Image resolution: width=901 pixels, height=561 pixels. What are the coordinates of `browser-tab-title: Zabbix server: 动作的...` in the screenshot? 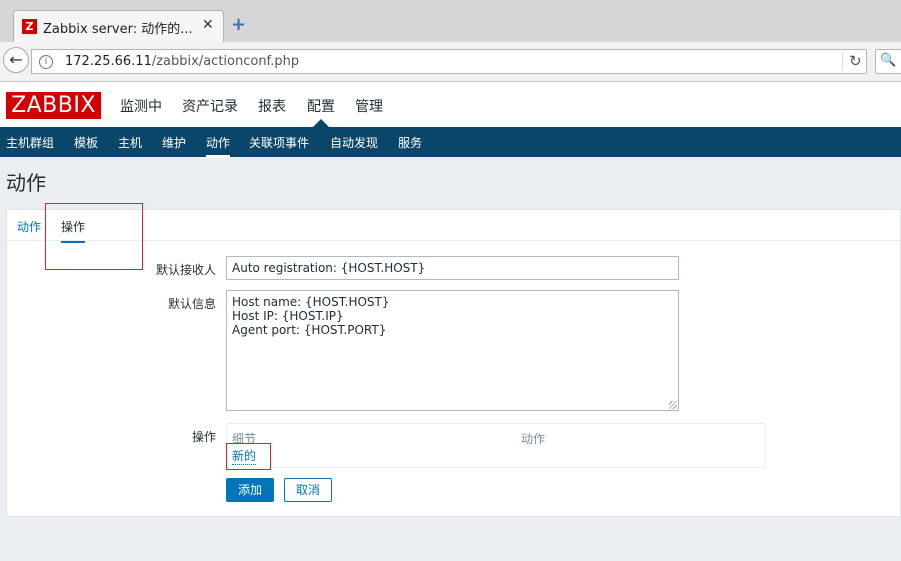 It's located at (118, 29).